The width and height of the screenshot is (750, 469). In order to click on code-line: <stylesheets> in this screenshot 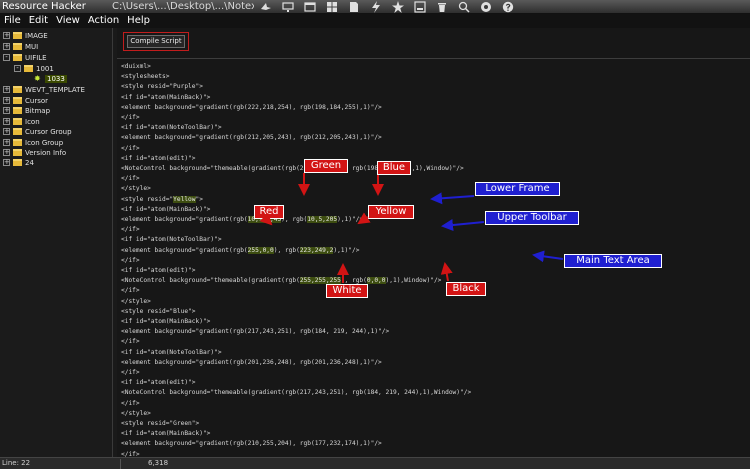, I will do `click(145, 77)`.